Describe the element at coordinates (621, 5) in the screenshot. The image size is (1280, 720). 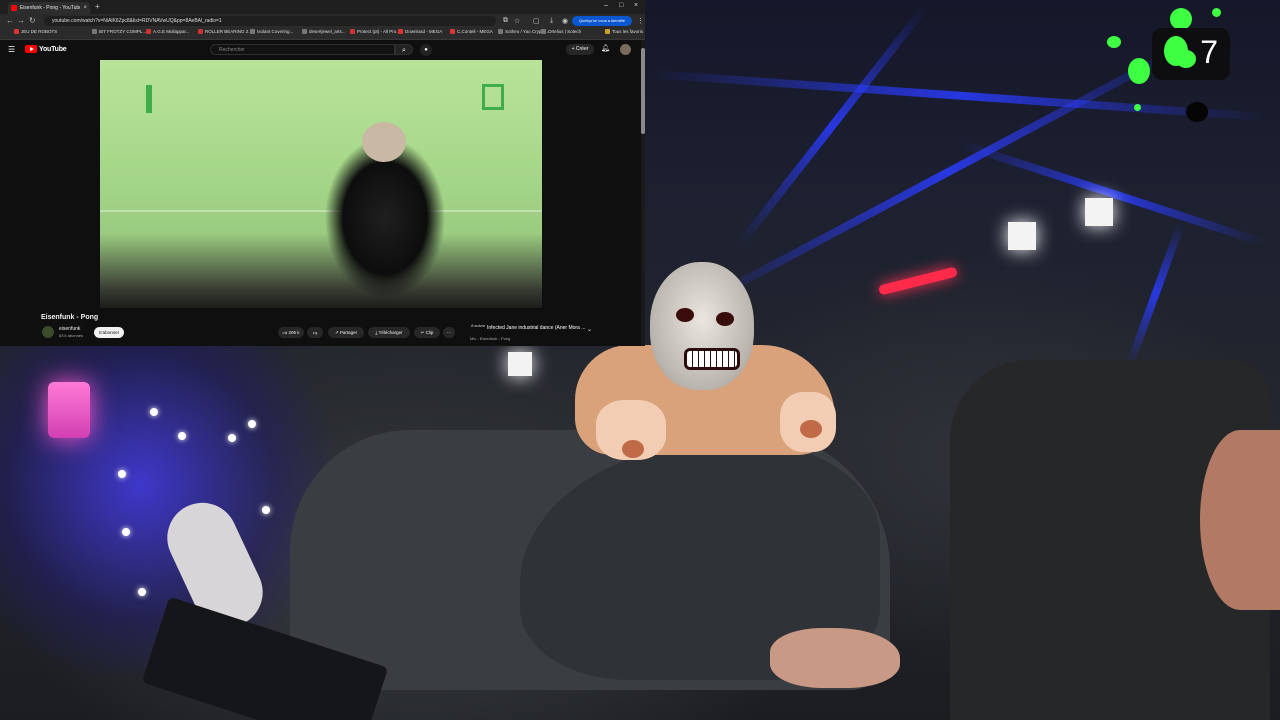
I see `maximize-button: □` at that location.